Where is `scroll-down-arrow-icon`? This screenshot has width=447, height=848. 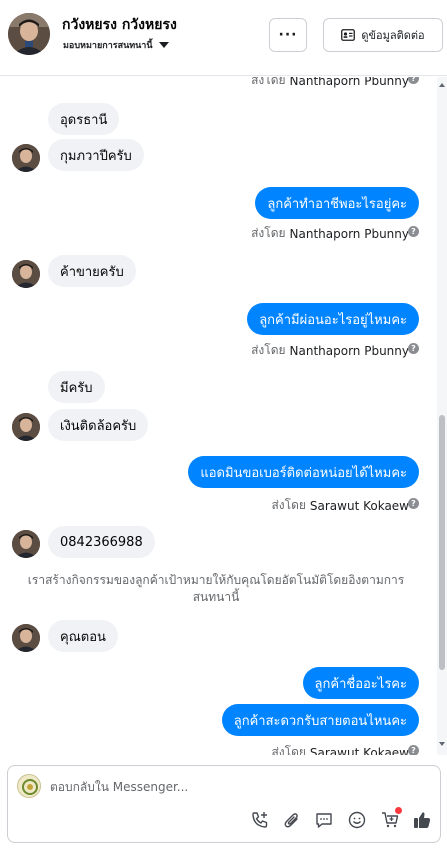 scroll-down-arrow-icon is located at coordinates (442, 744).